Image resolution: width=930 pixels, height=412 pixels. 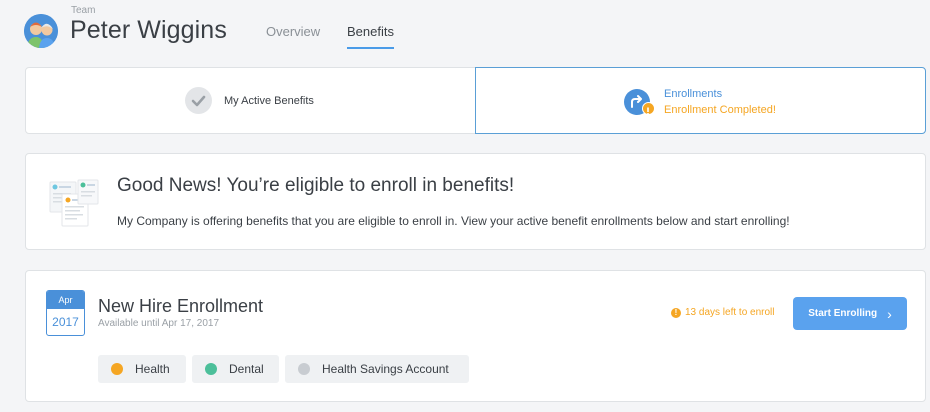 I want to click on tab-benefits: Benefits, so click(x=370, y=31).